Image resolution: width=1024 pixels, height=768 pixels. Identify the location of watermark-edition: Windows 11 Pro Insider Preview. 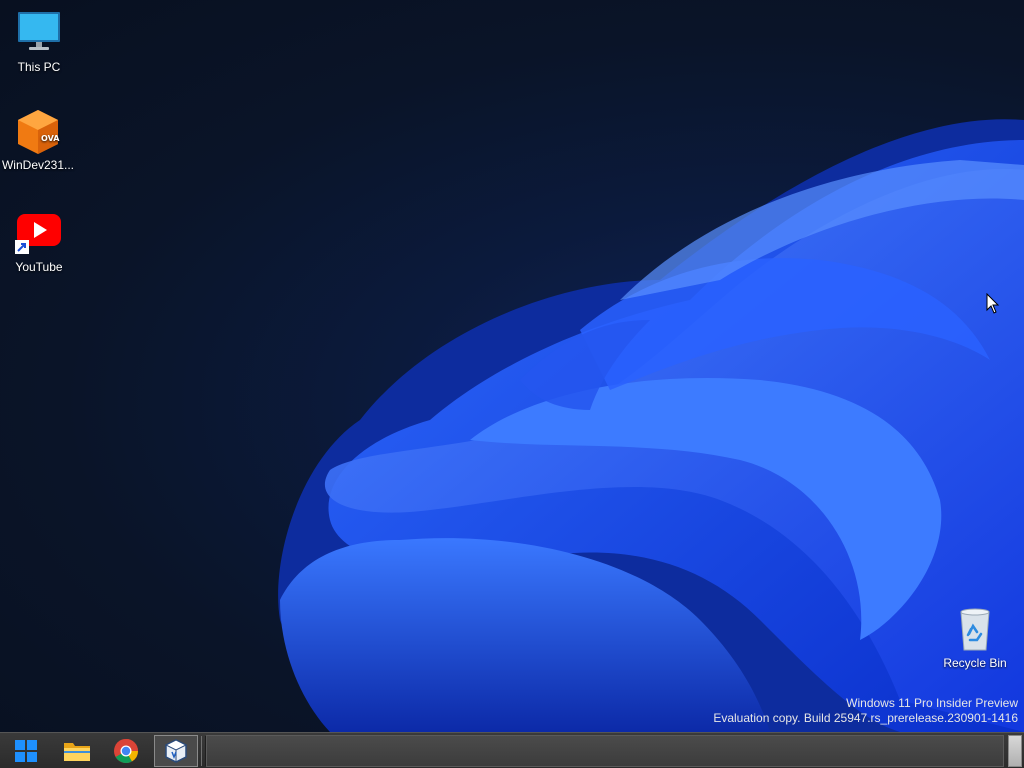
(932, 703).